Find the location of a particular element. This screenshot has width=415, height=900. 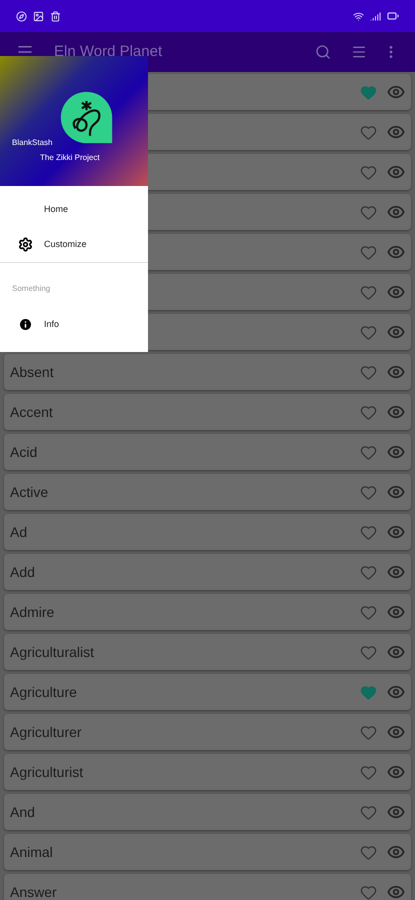

word-row: Absent is located at coordinates (207, 372).